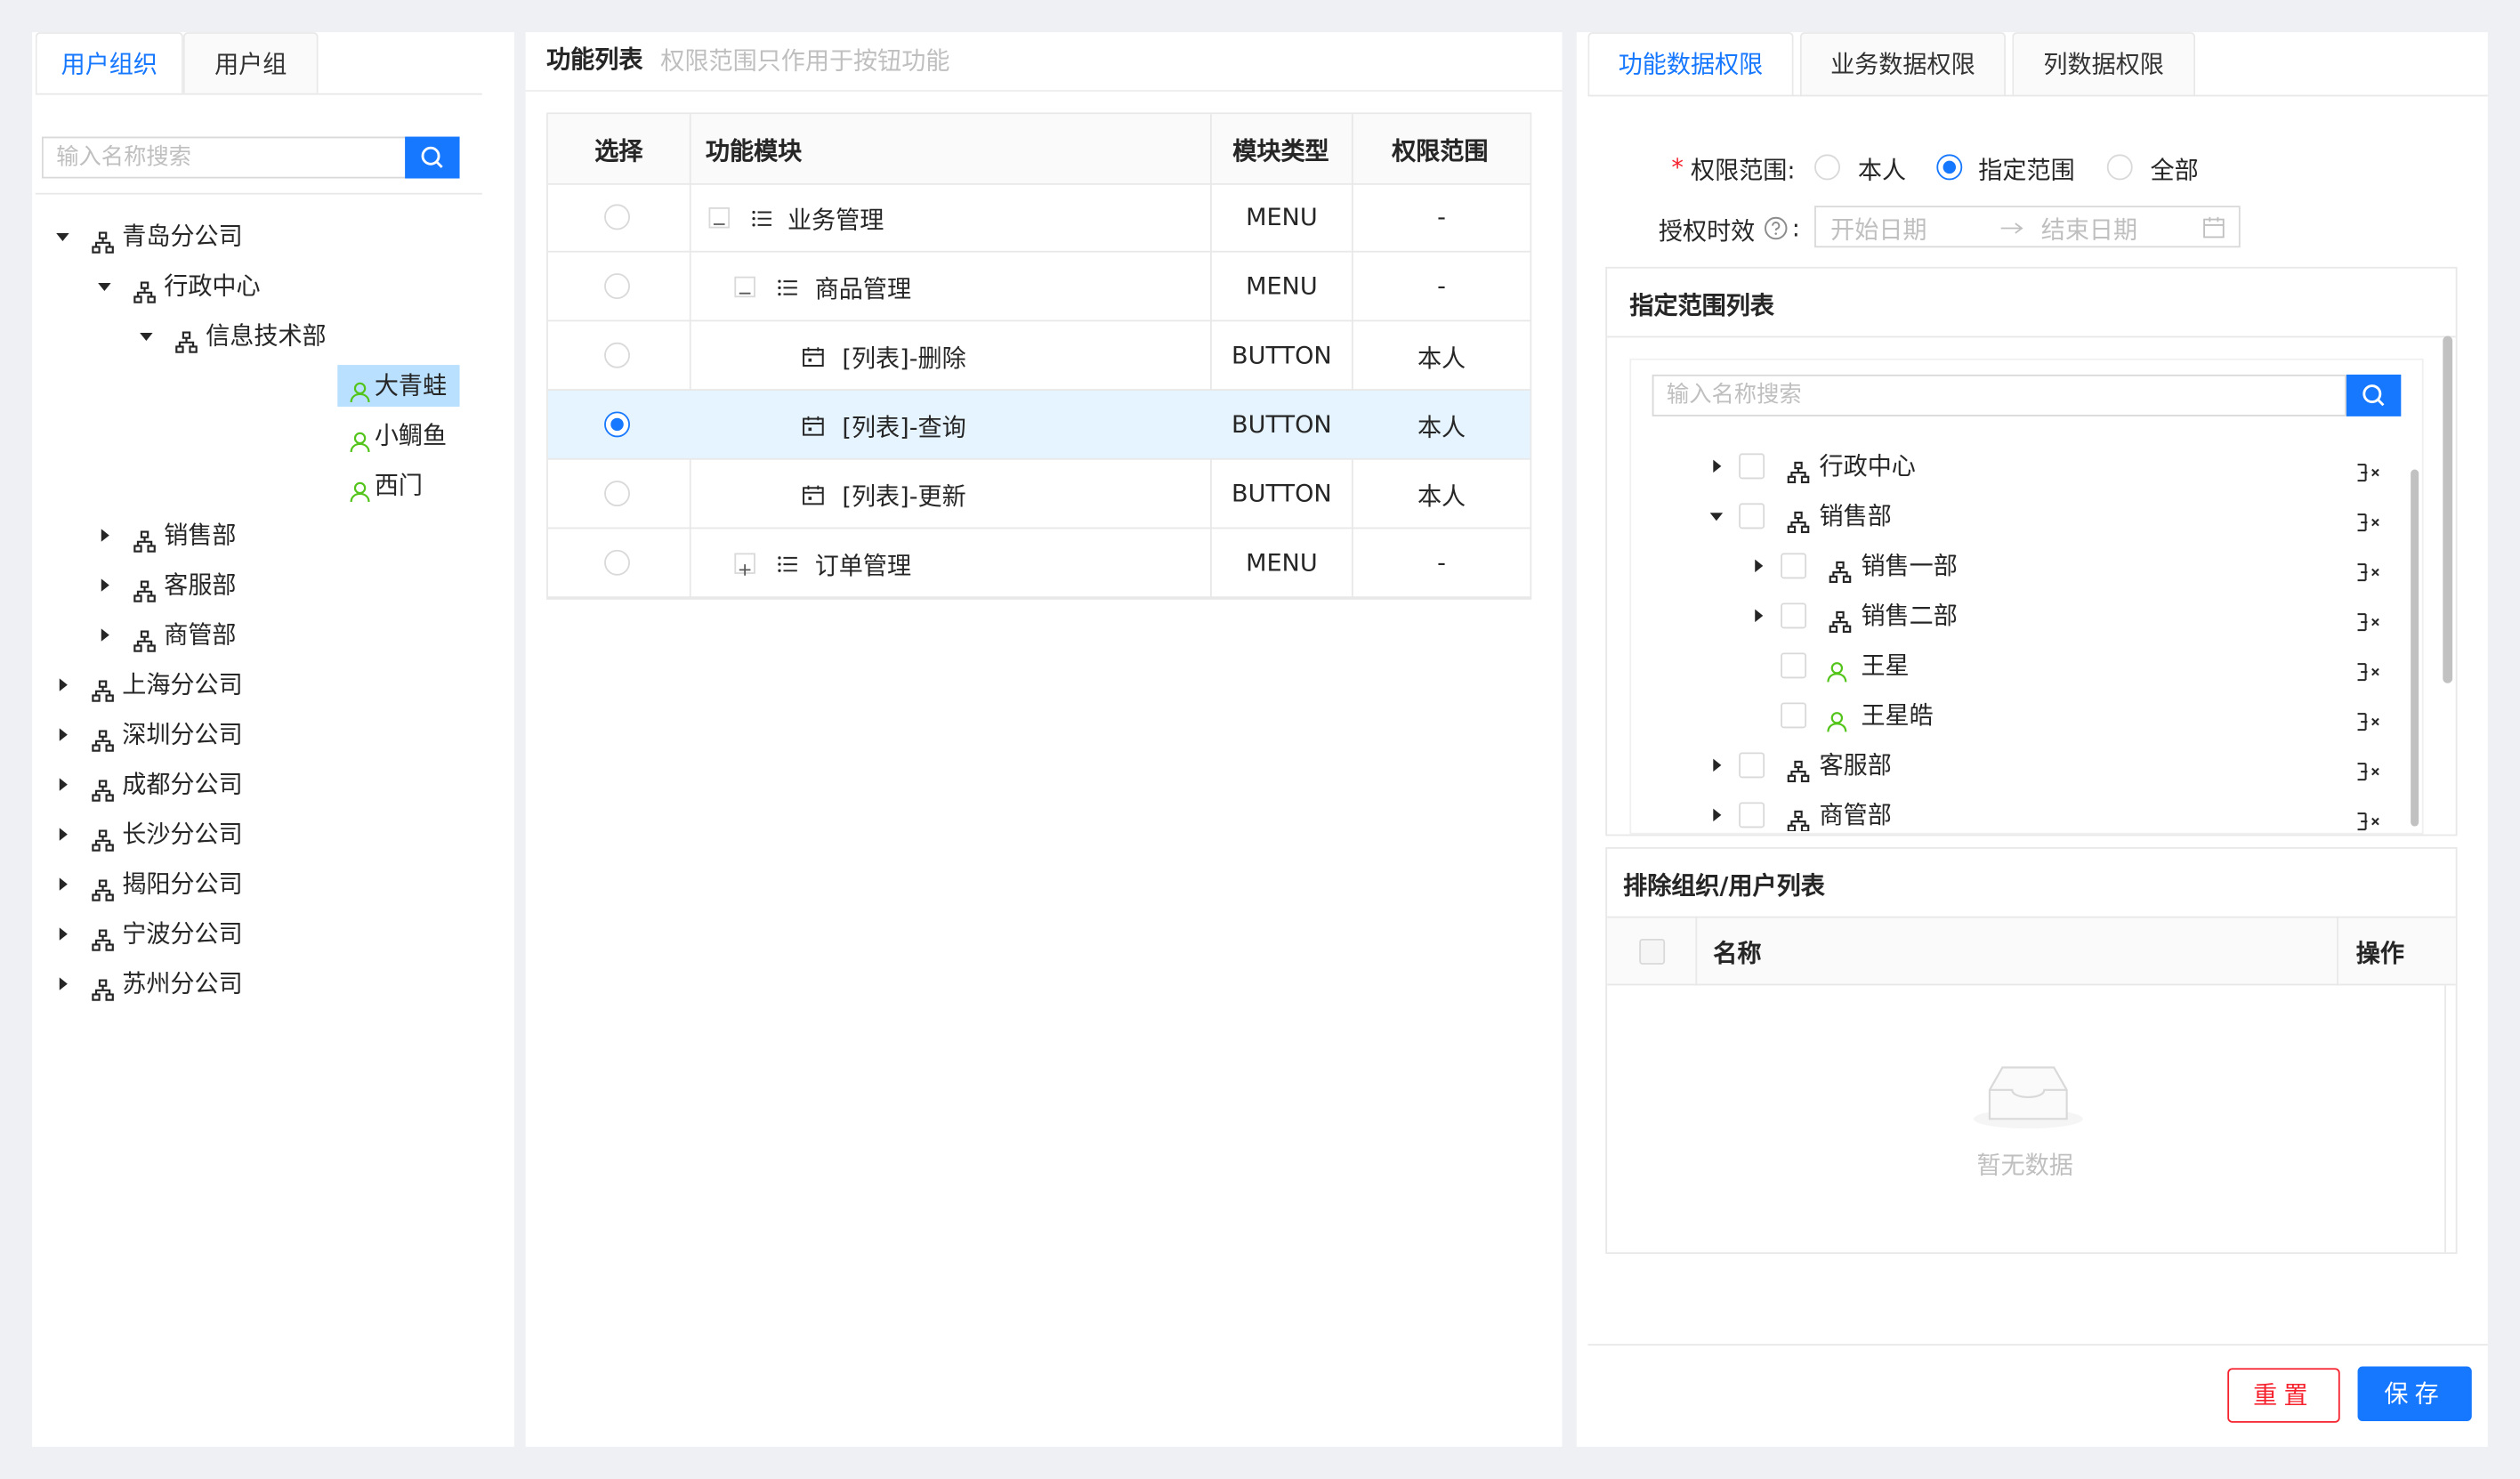 The width and height of the screenshot is (2520, 1479). Describe the element at coordinates (272, 535) in the screenshot. I see `tree-node: 销售部` at that location.